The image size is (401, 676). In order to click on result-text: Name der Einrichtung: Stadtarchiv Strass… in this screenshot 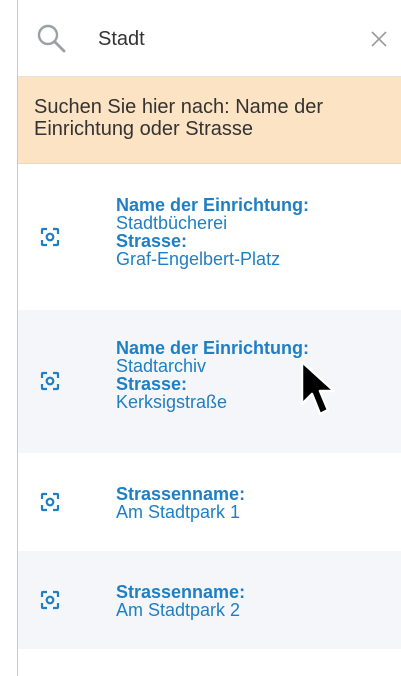, I will do `click(212, 375)`.